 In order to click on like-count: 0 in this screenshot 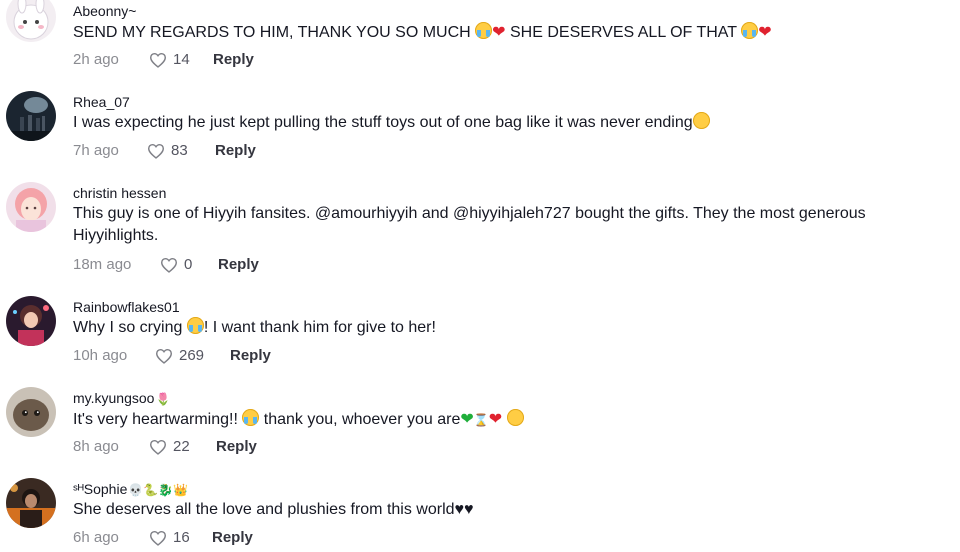, I will do `click(188, 264)`.